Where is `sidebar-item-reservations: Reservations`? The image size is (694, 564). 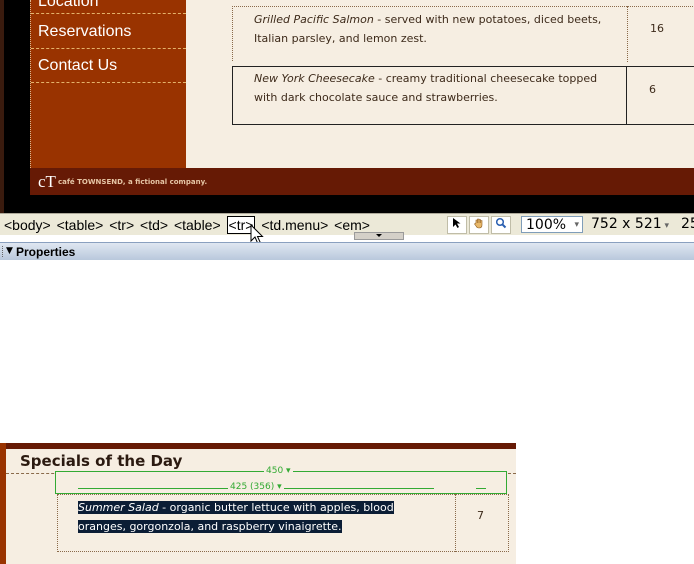 sidebar-item-reservations: Reservations is located at coordinates (84, 32).